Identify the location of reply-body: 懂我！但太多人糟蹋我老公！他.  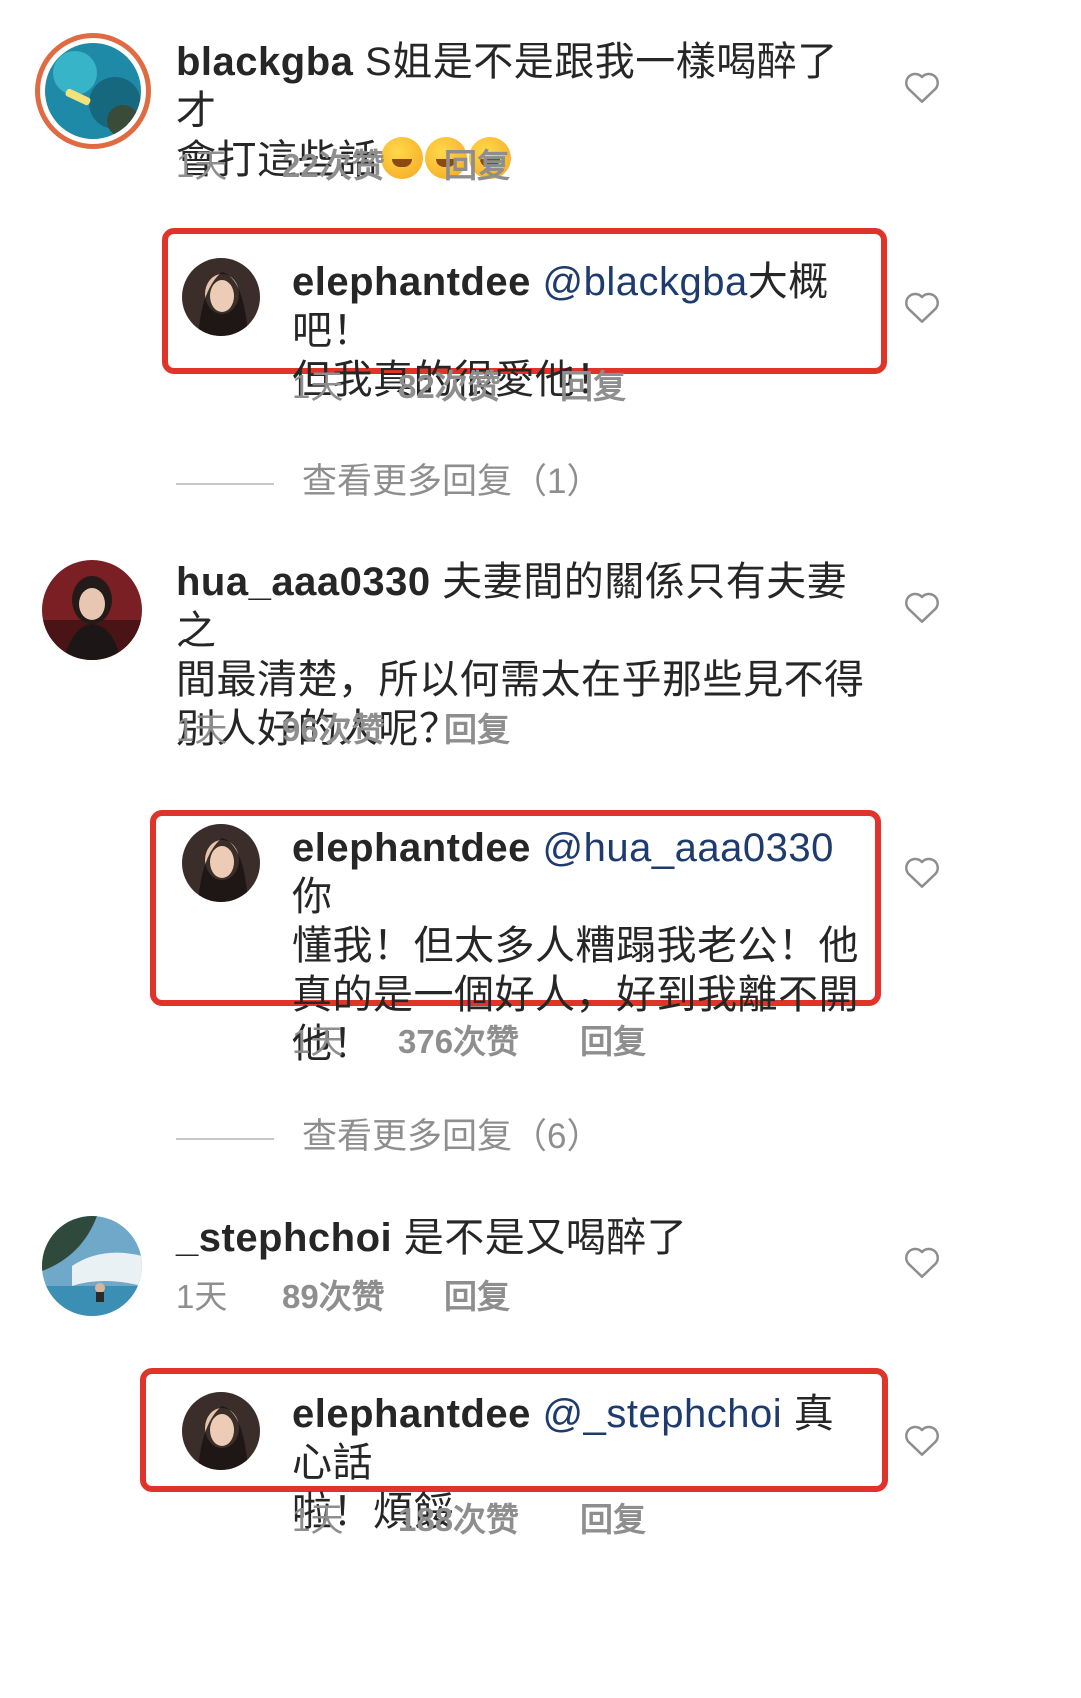
(575, 946).